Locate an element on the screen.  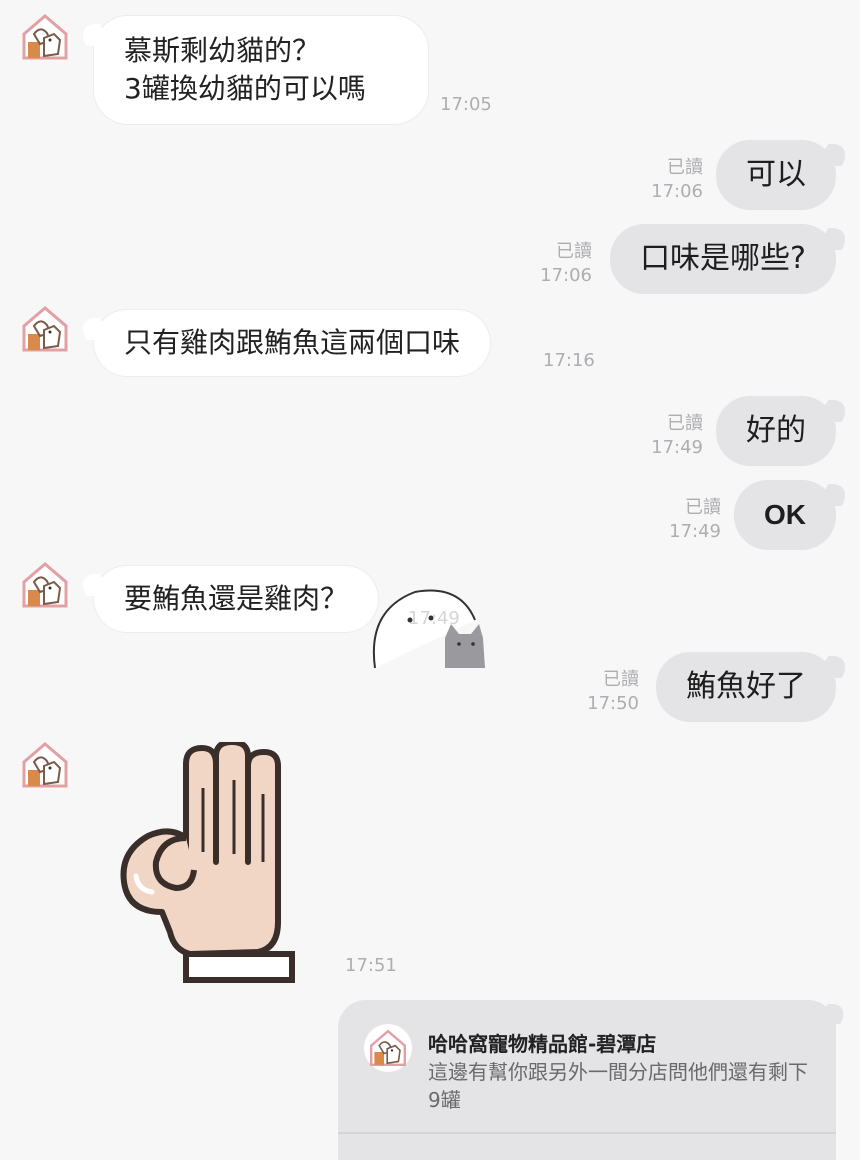
divider is located at coordinates (587, 1133).